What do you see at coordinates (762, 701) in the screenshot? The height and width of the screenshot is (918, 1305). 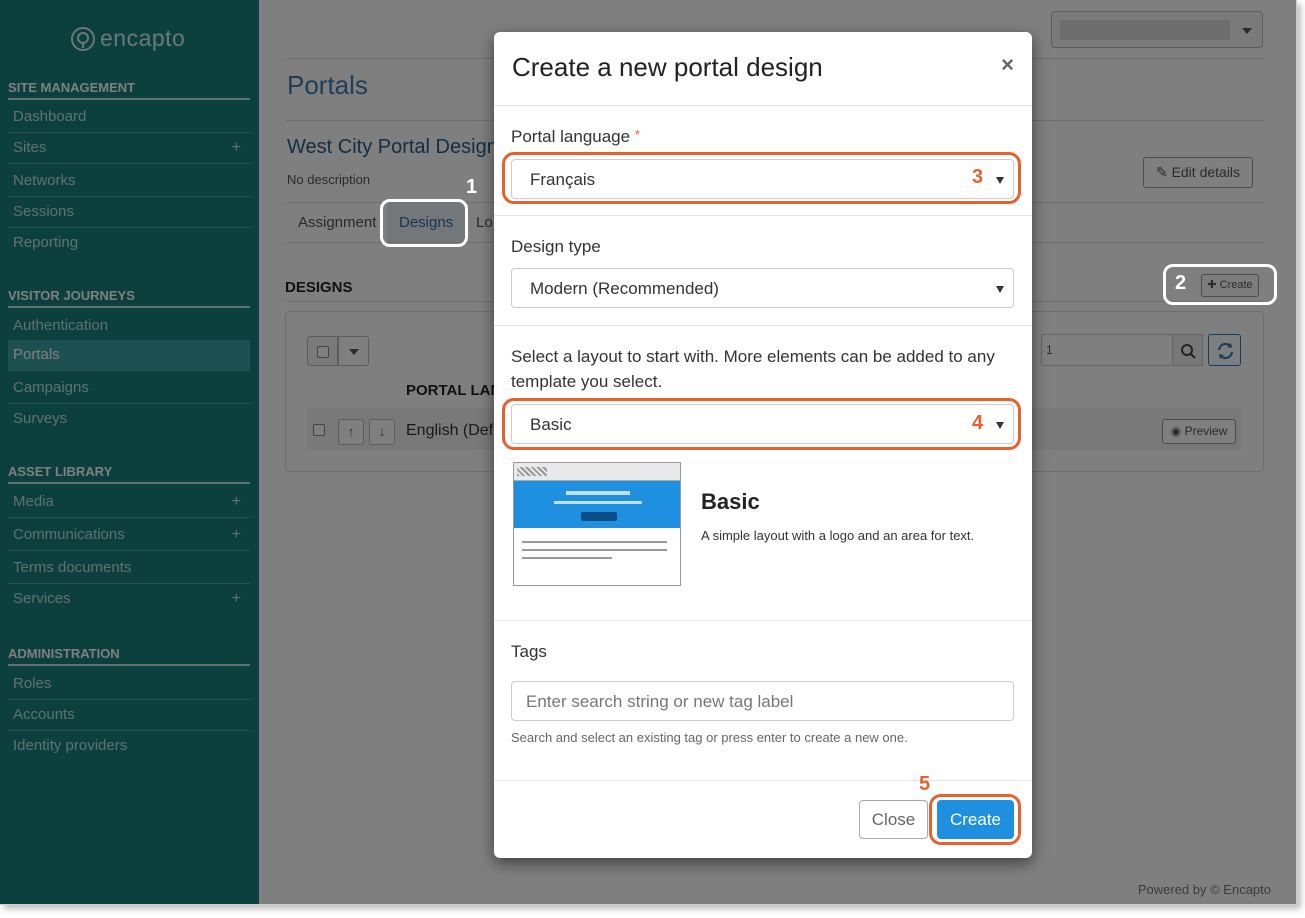 I see `tags-input: Enter search string or new tag label` at bounding box center [762, 701].